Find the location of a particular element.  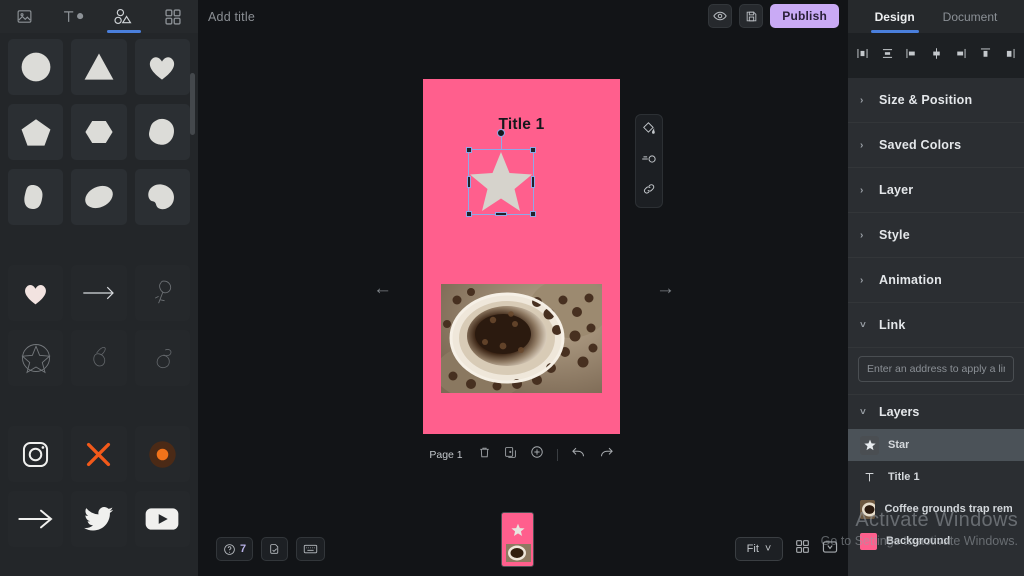

align-left-icon is located at coordinates (911, 56).